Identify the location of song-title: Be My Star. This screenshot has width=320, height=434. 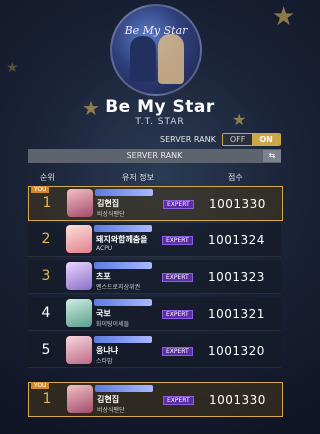
(160, 107).